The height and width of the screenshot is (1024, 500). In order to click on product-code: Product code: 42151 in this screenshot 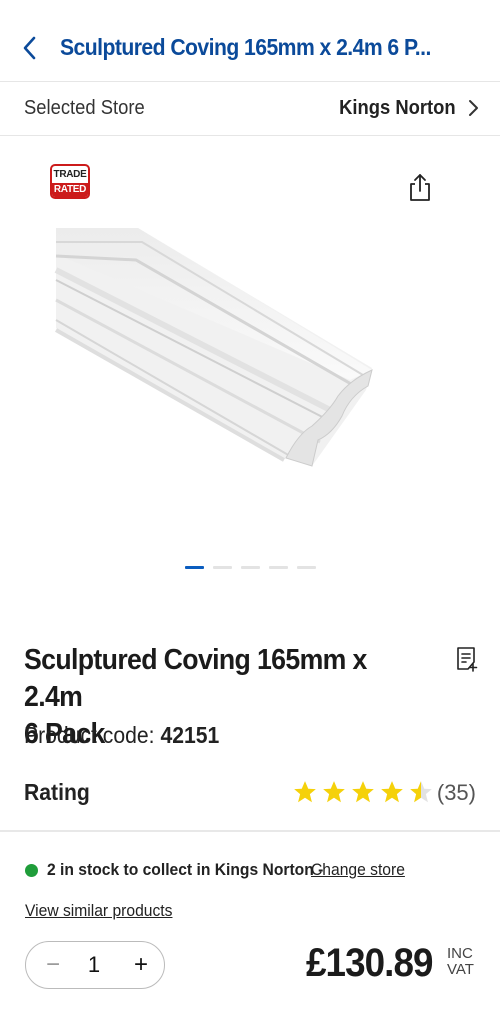, I will do `click(121, 735)`.